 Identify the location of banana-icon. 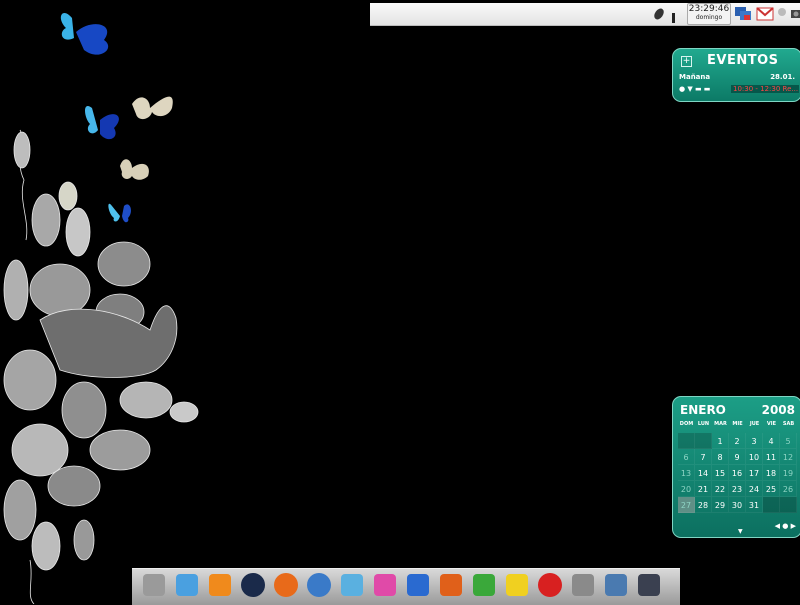
(517, 585).